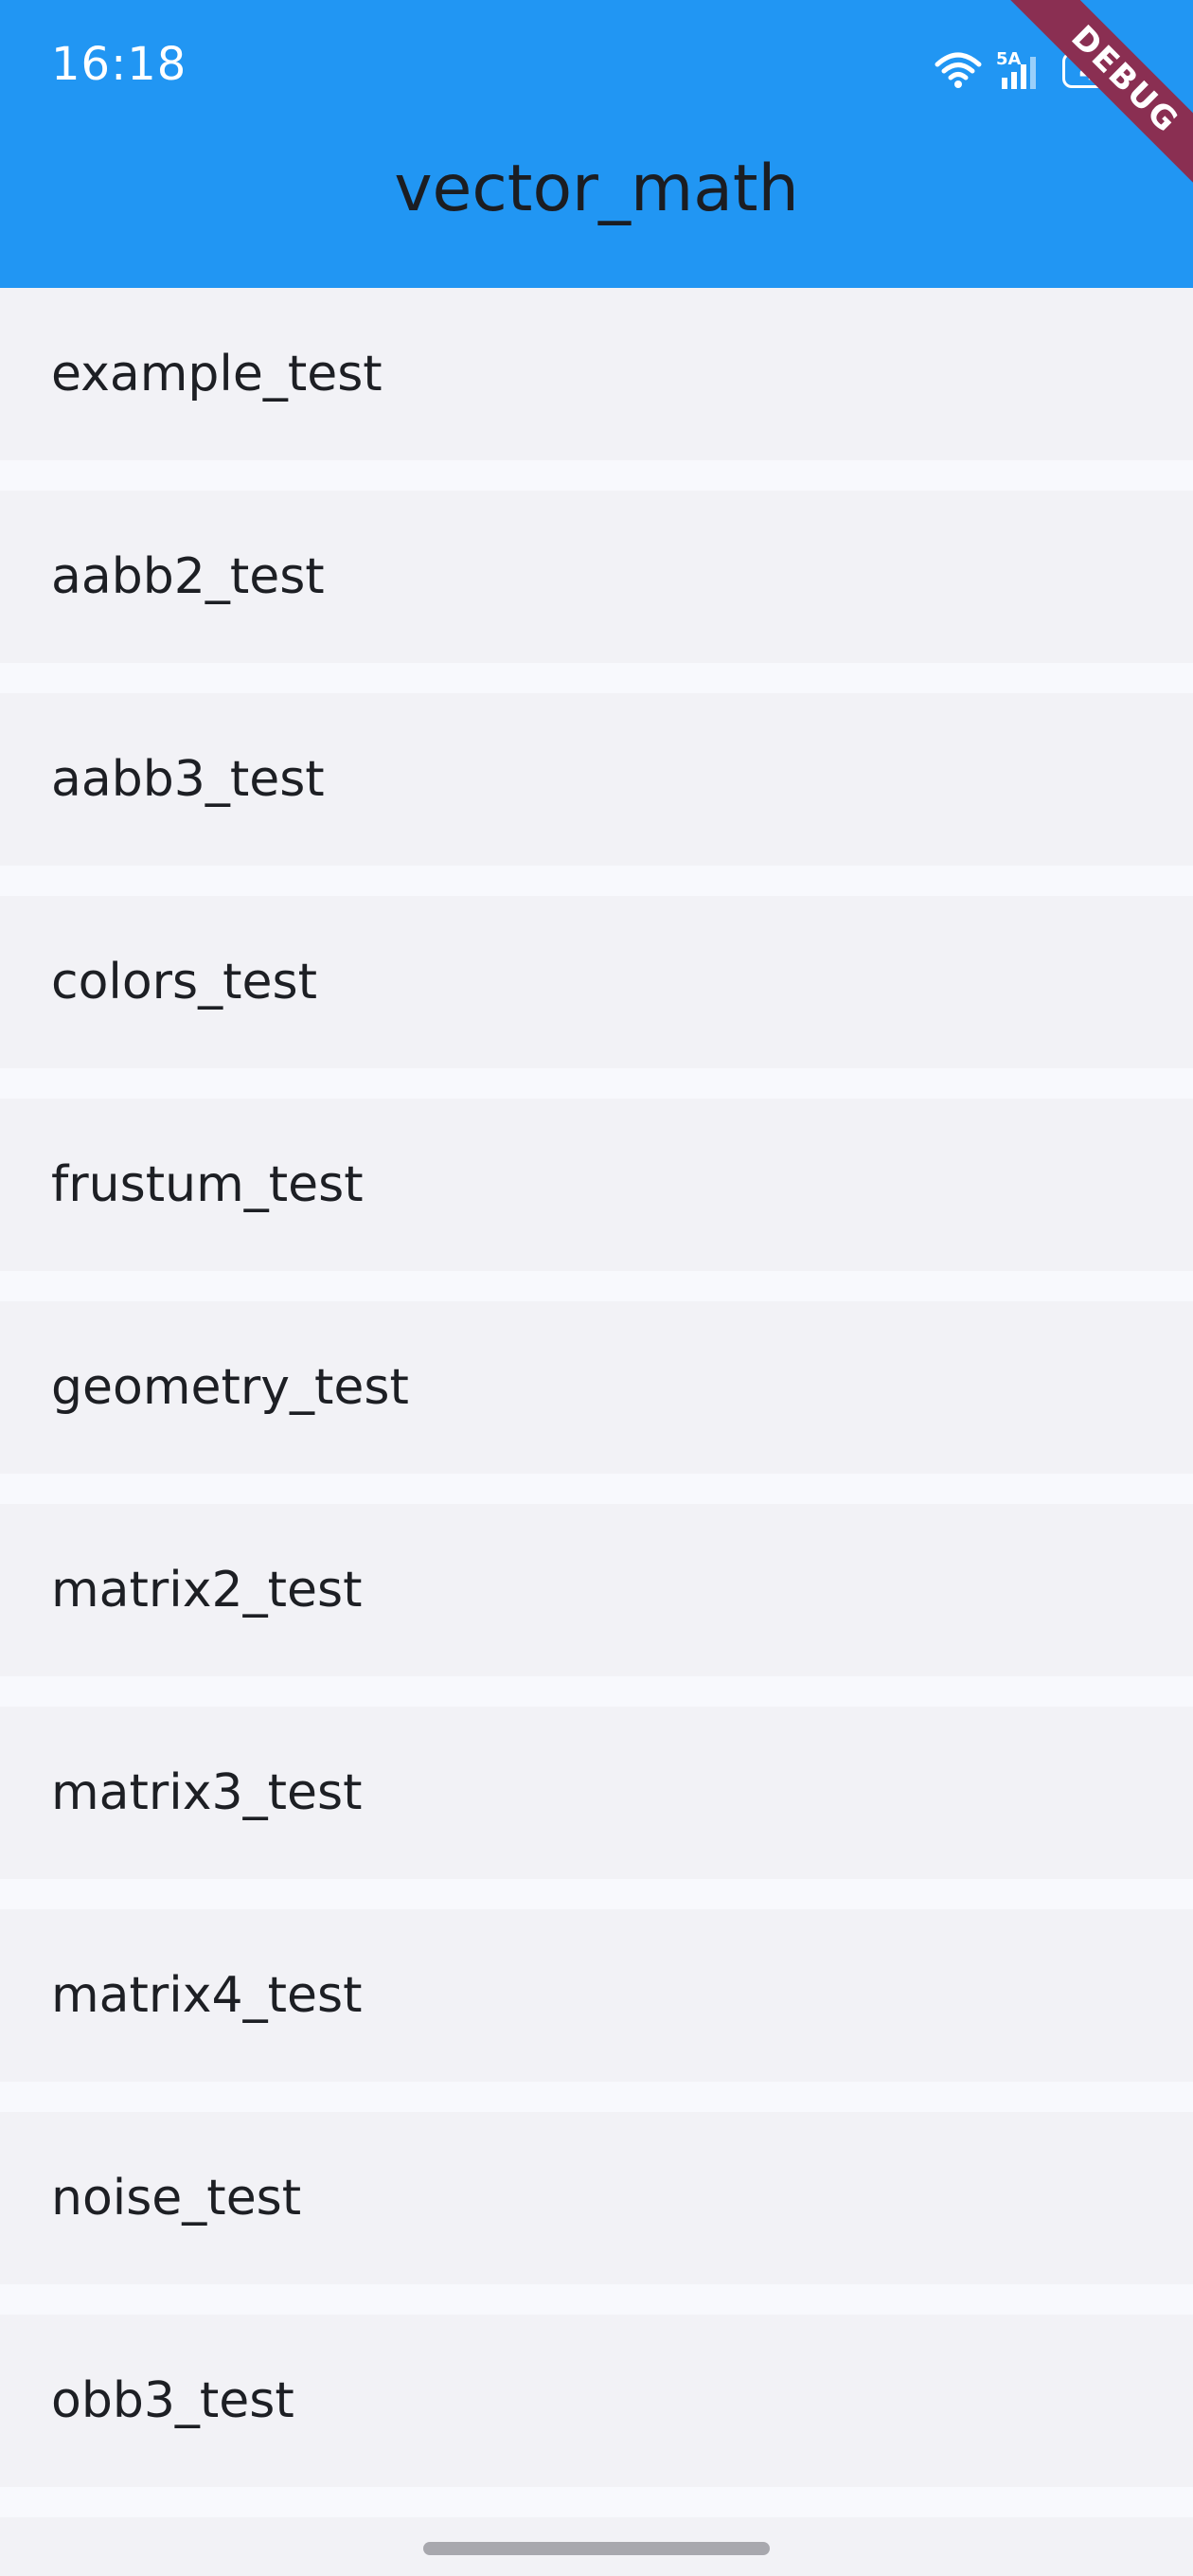 This screenshot has width=1193, height=2576. What do you see at coordinates (596, 2198) in the screenshot?
I see `list-item-noise-test: noise_test` at bounding box center [596, 2198].